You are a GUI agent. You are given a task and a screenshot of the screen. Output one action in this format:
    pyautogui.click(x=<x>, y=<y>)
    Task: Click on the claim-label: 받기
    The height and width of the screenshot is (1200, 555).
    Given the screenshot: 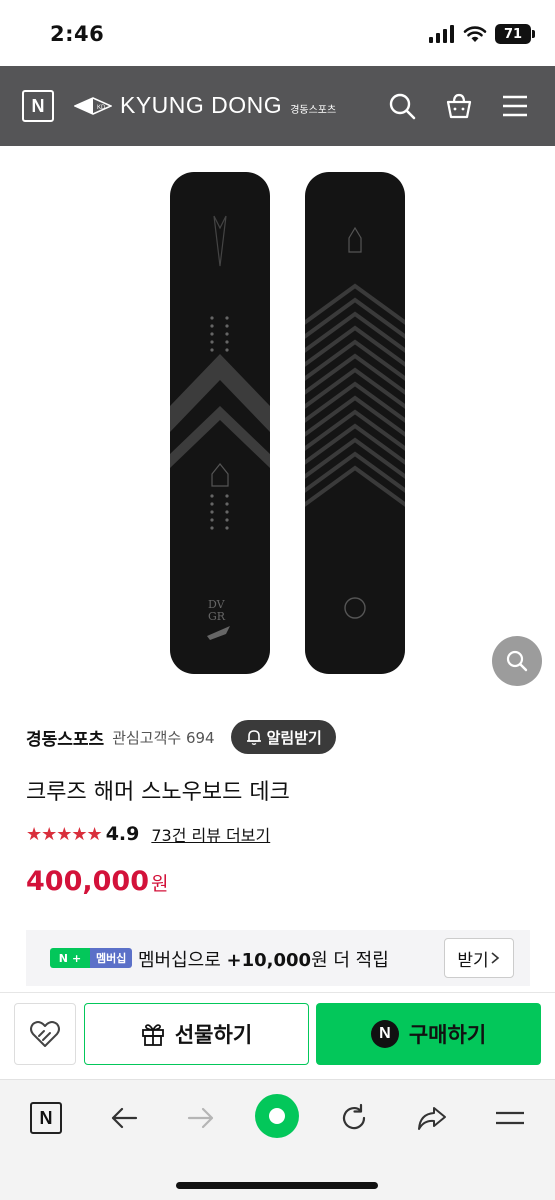 What is the action you would take?
    pyautogui.click(x=473, y=960)
    